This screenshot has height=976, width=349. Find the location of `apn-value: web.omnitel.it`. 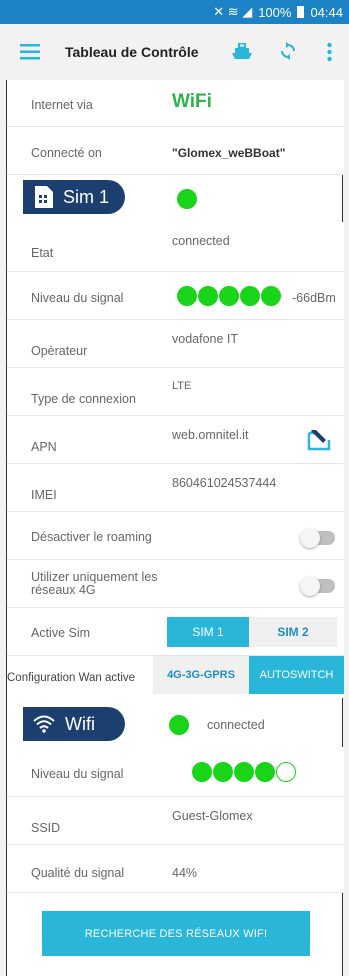

apn-value: web.omnitel.it is located at coordinates (210, 435).